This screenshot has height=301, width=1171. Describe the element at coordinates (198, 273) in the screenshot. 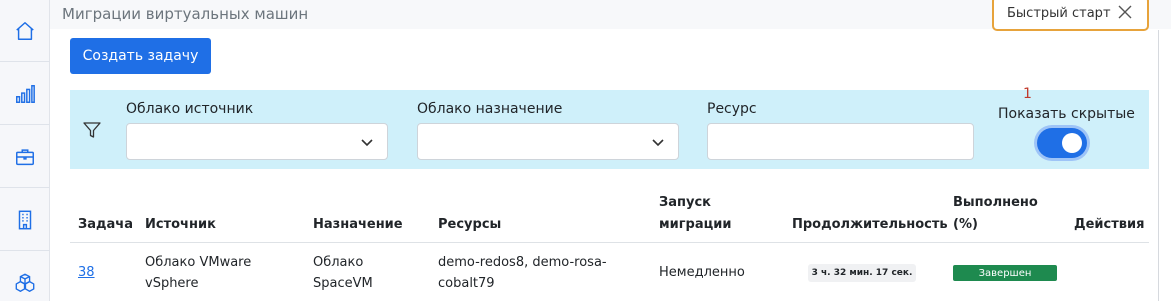

I see `source-cell: Облако VMware vSphere` at that location.